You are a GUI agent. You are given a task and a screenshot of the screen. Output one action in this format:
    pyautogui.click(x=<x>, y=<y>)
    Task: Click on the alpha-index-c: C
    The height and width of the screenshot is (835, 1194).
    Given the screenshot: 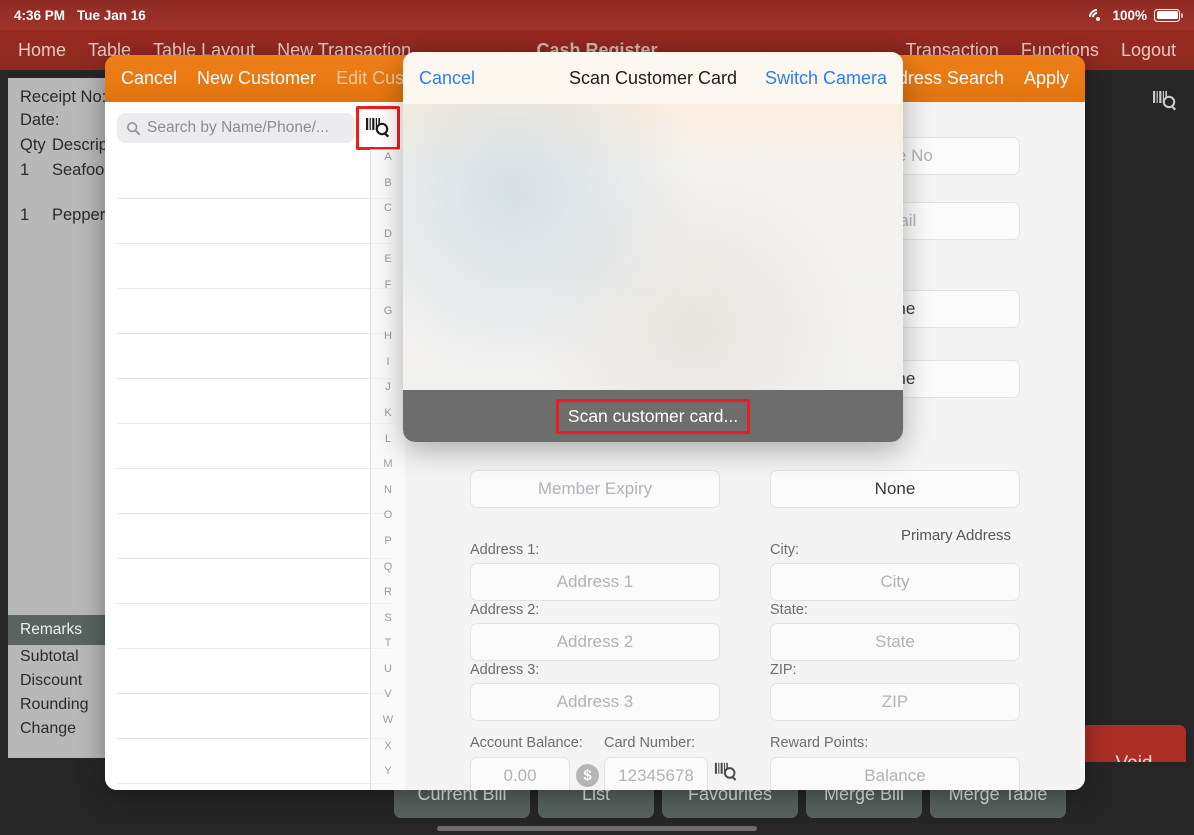 What is the action you would take?
    pyautogui.click(x=388, y=208)
    